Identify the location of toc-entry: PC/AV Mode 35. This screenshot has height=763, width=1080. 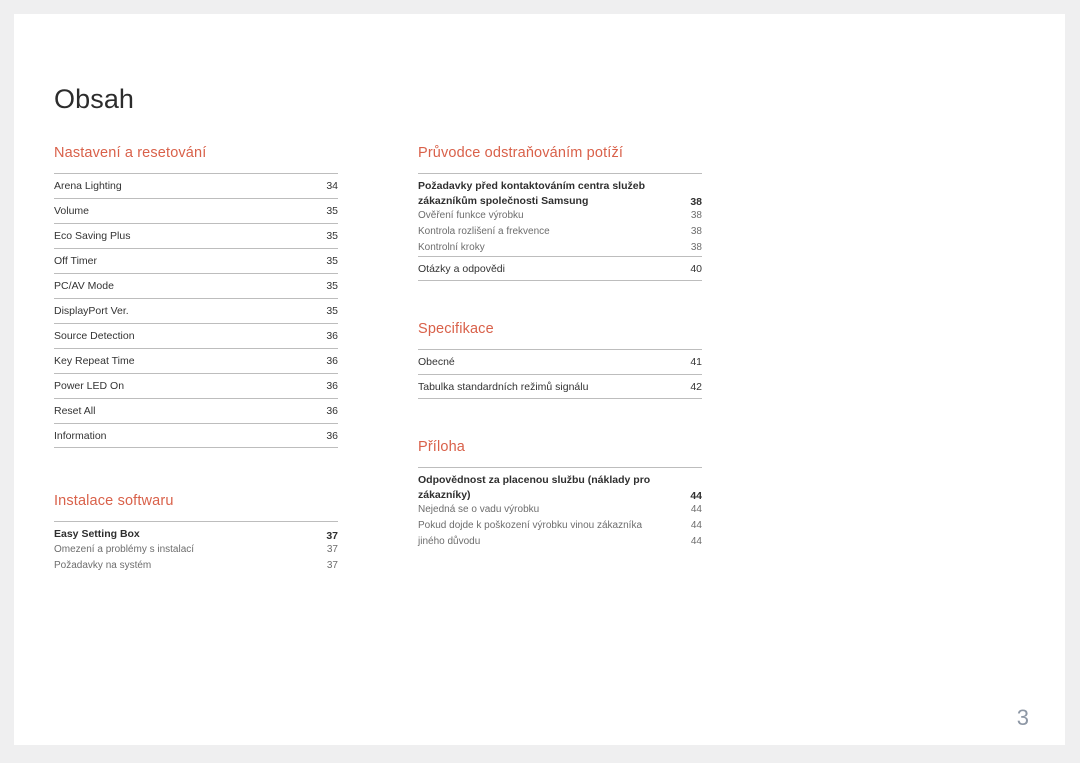
(196, 285).